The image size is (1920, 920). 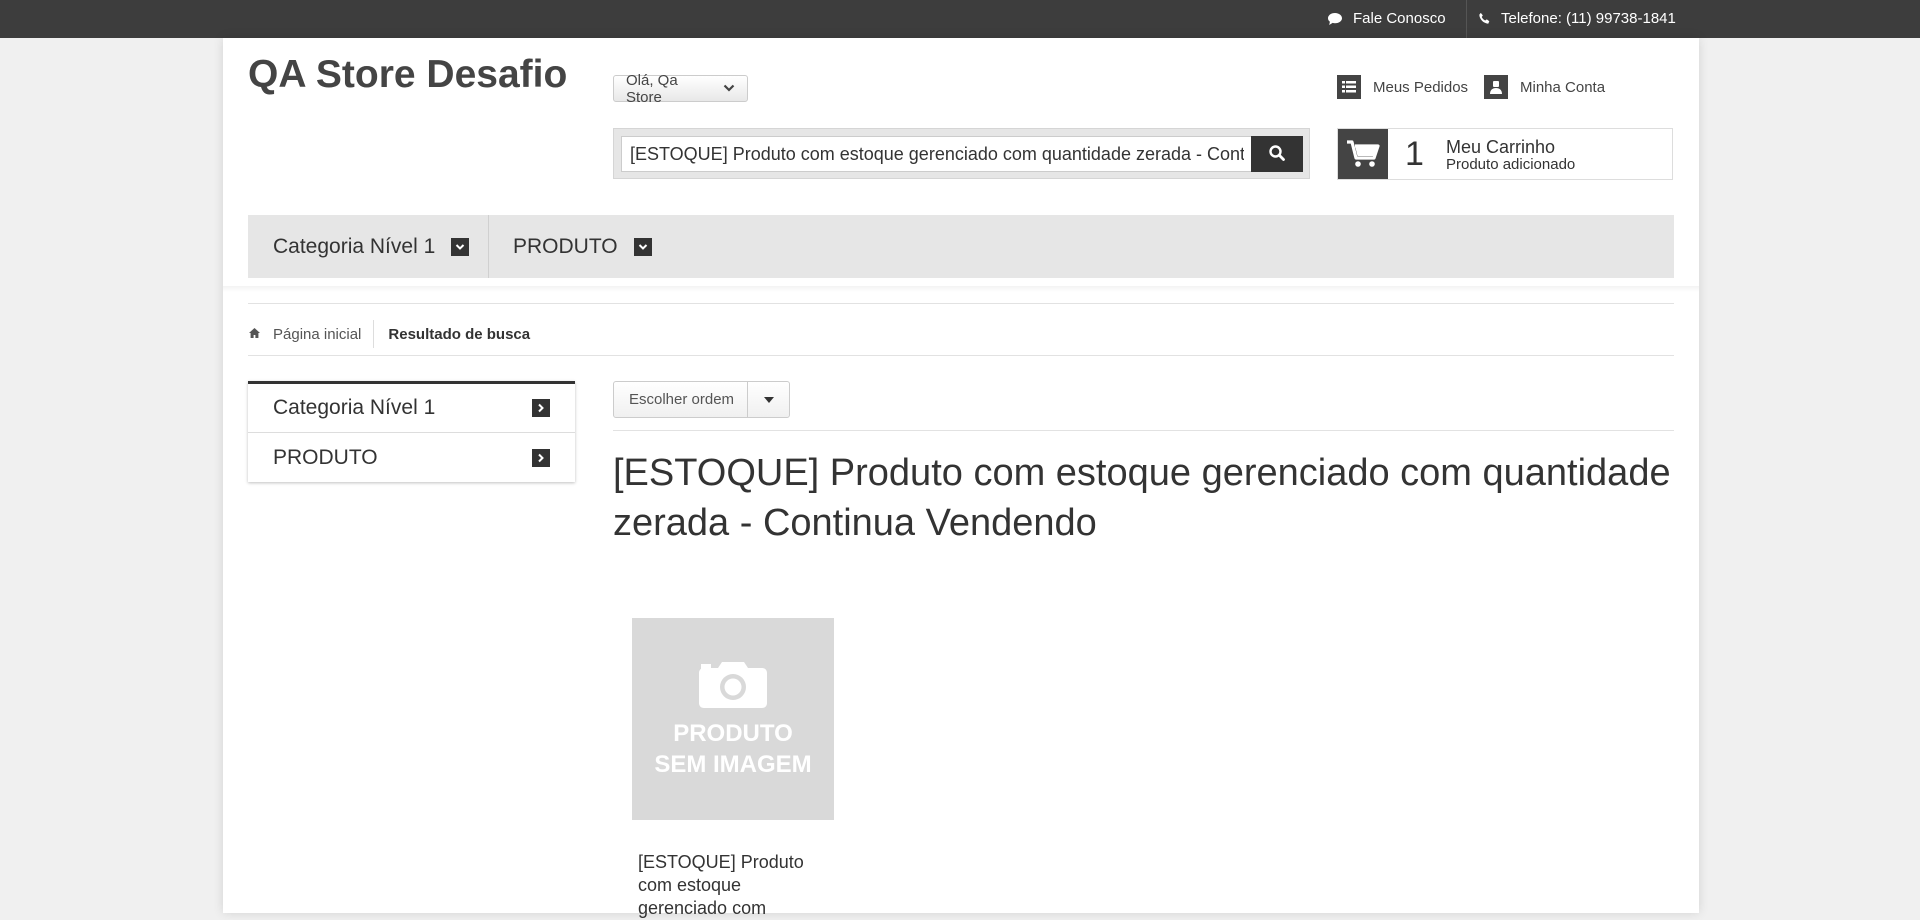 I want to click on breadcrumb-home: Página inicial, so click(x=311, y=334).